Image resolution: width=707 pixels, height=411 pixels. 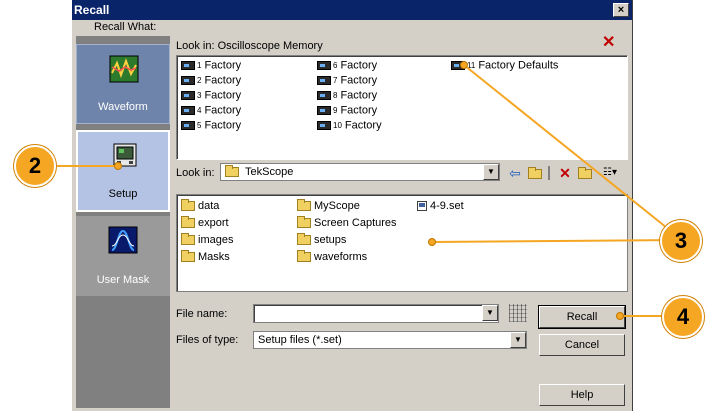 What do you see at coordinates (35, 166) in the screenshot?
I see `callout-badge-2: 2` at bounding box center [35, 166].